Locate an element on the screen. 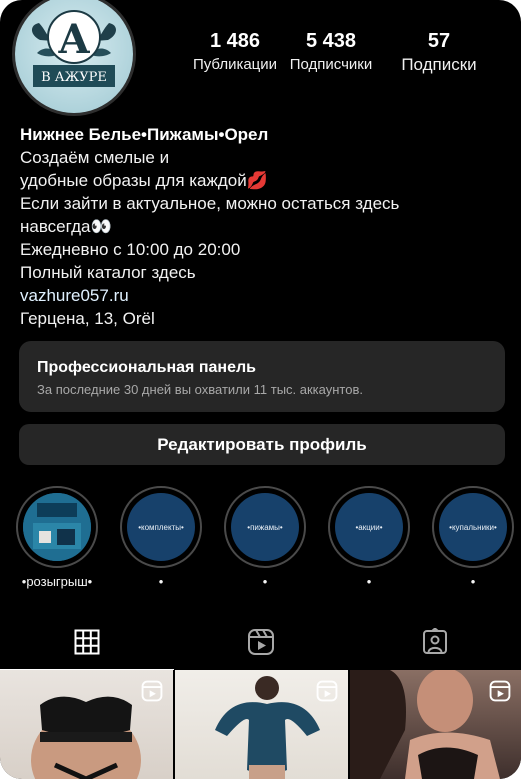  highlight-cover is located at coordinates (57, 527).